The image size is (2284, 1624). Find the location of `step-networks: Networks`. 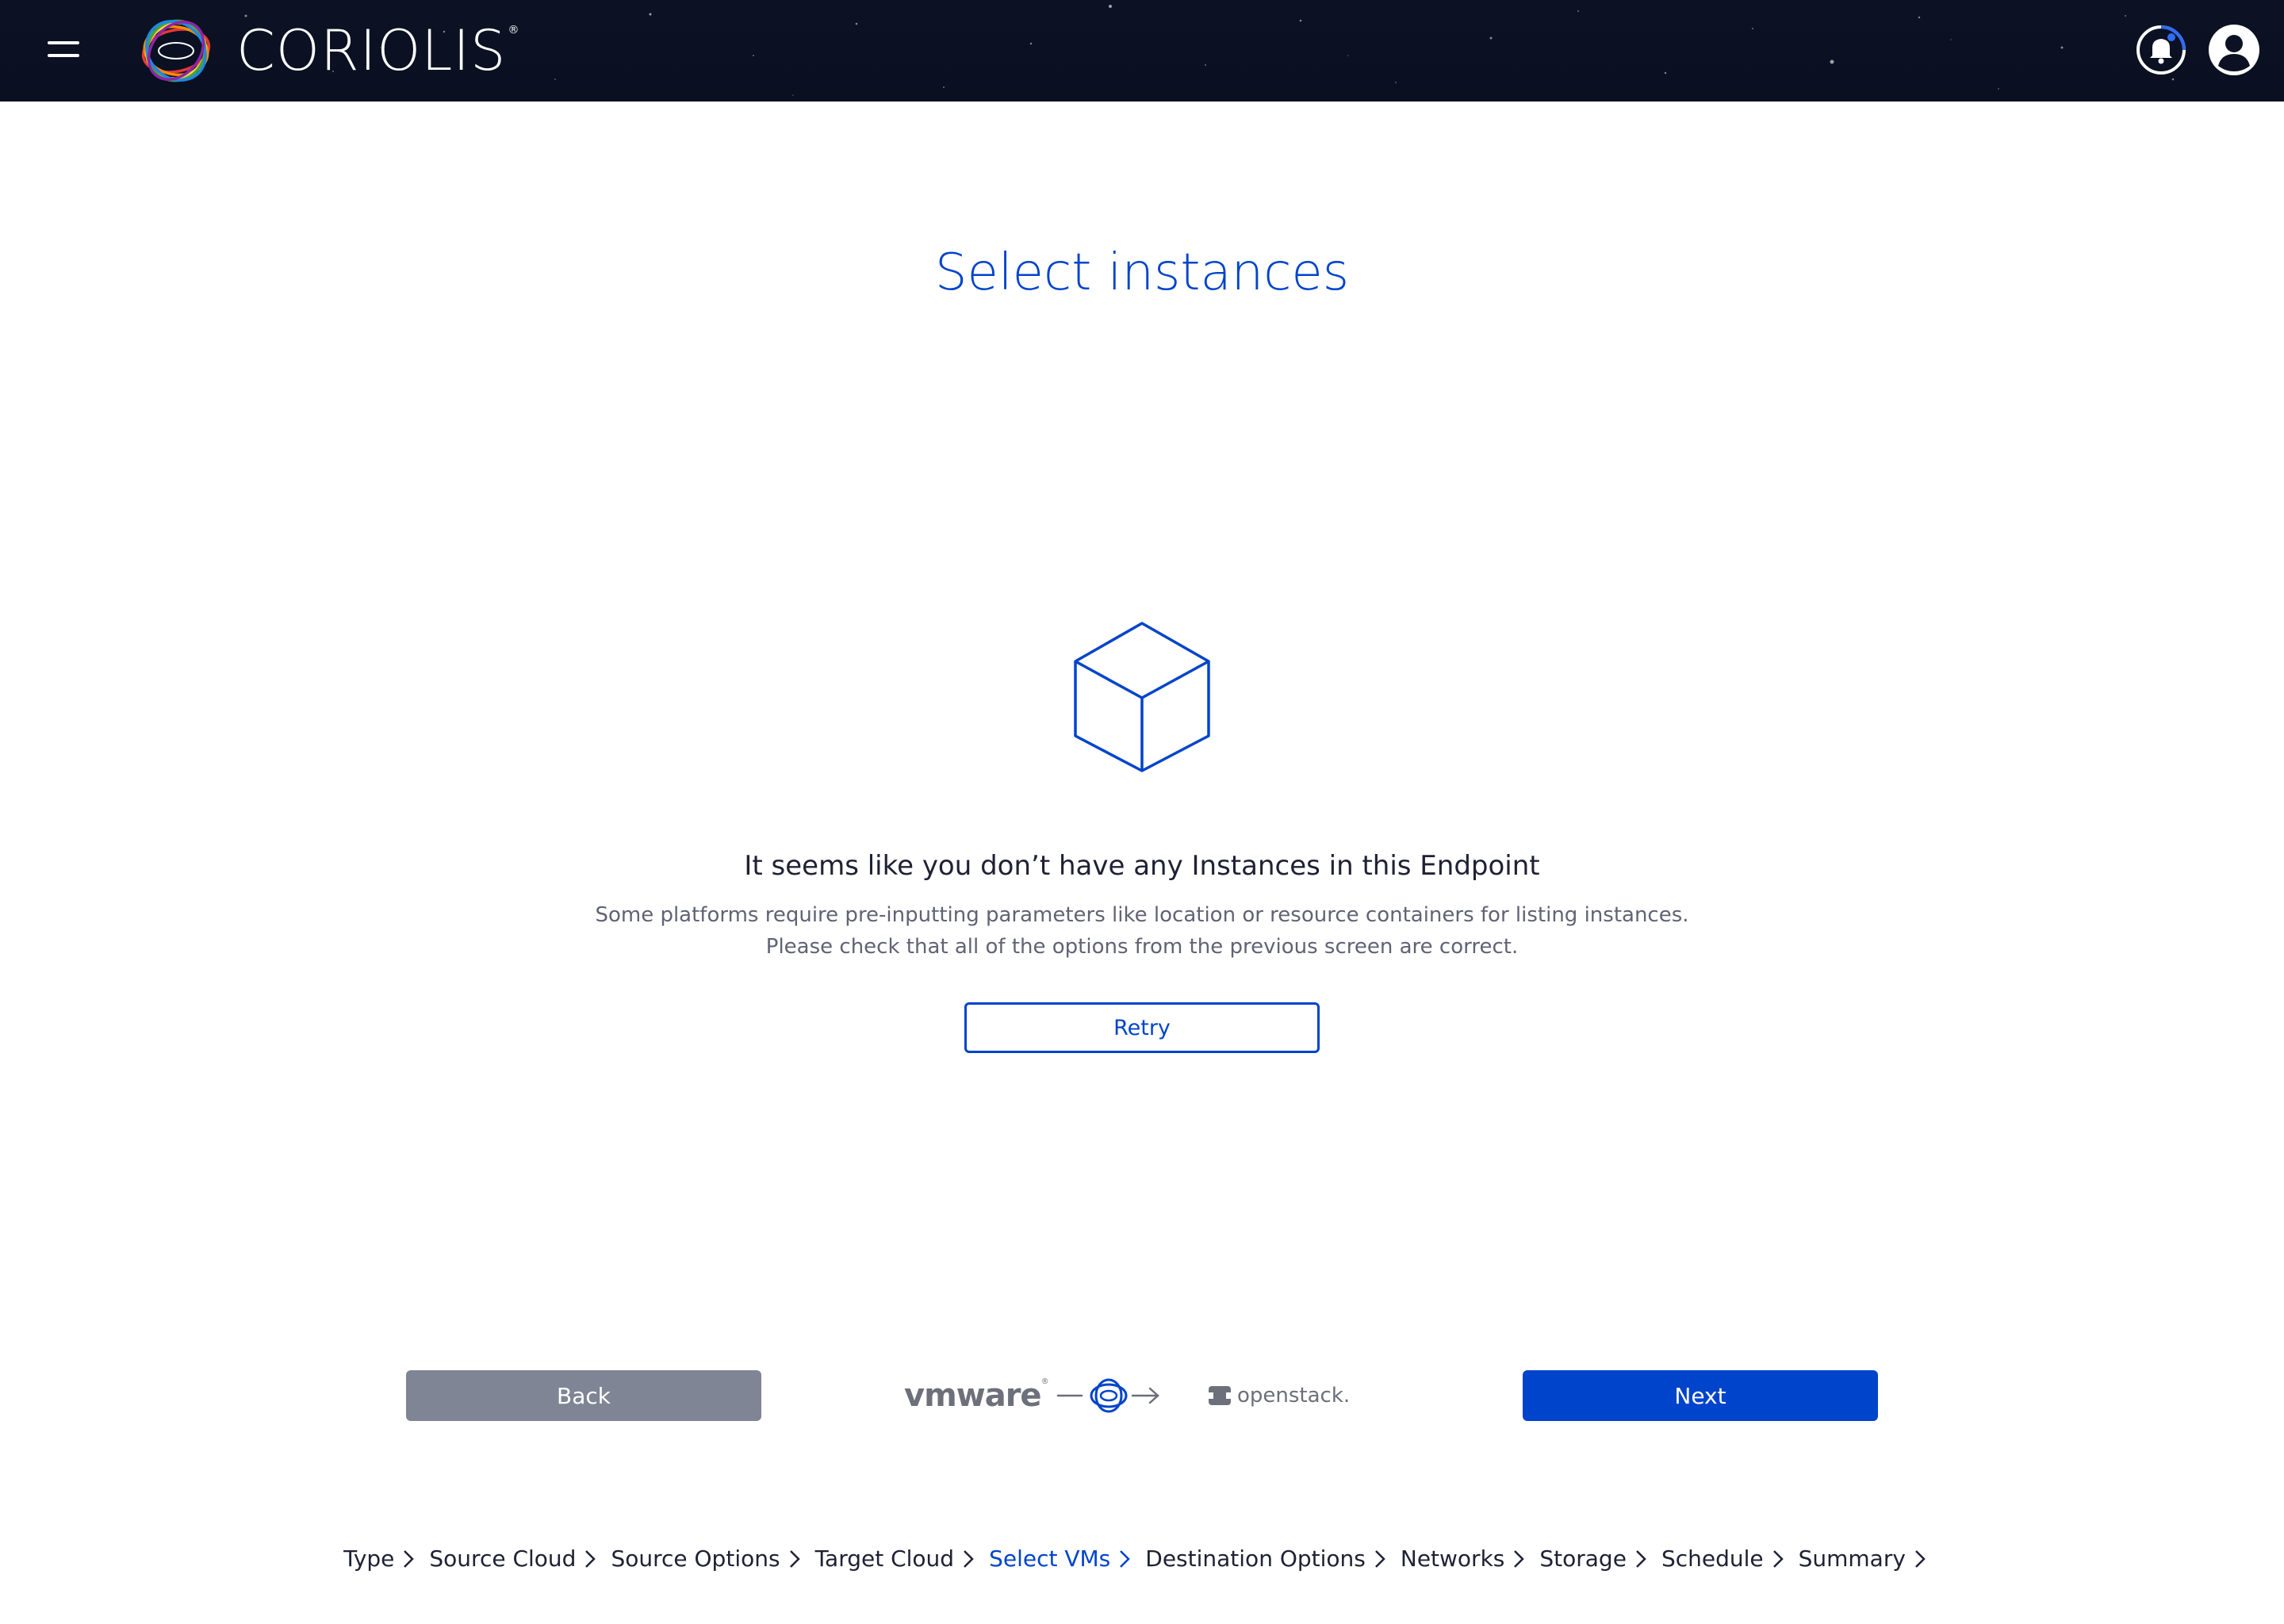

step-networks: Networks is located at coordinates (1463, 1559).